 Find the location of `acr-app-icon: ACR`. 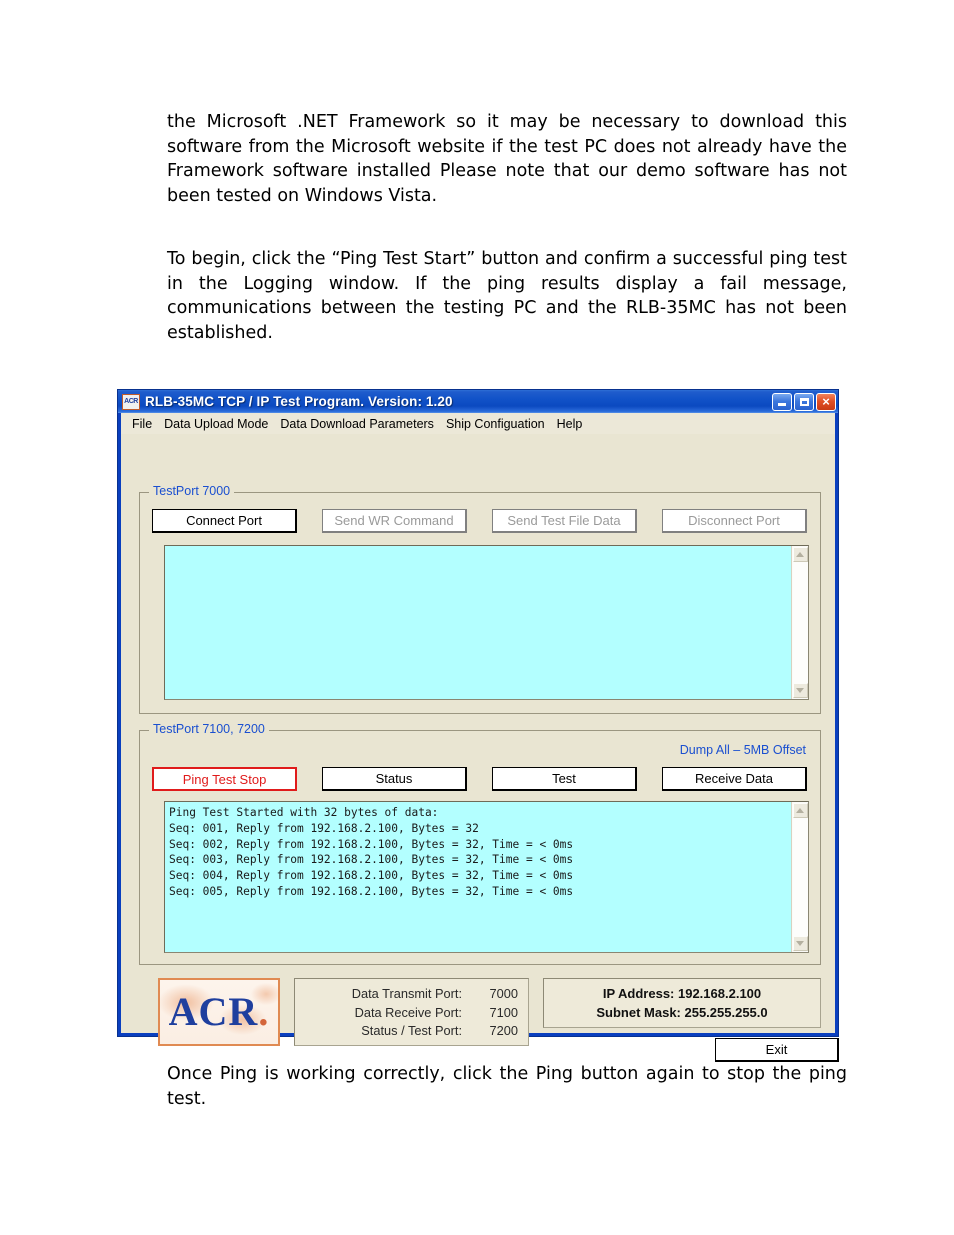

acr-app-icon: ACR is located at coordinates (131, 401).